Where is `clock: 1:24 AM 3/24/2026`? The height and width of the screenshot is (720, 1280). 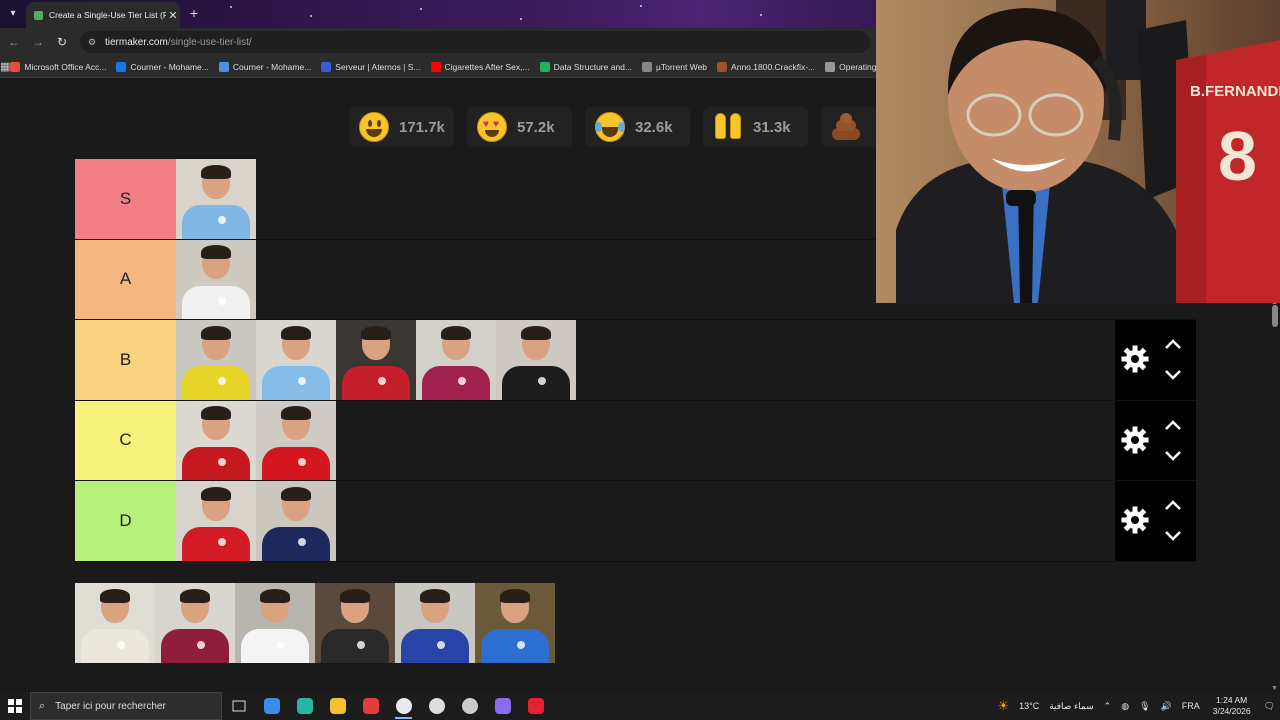
clock: 1:24 AM 3/24/2026 is located at coordinates (1232, 706).